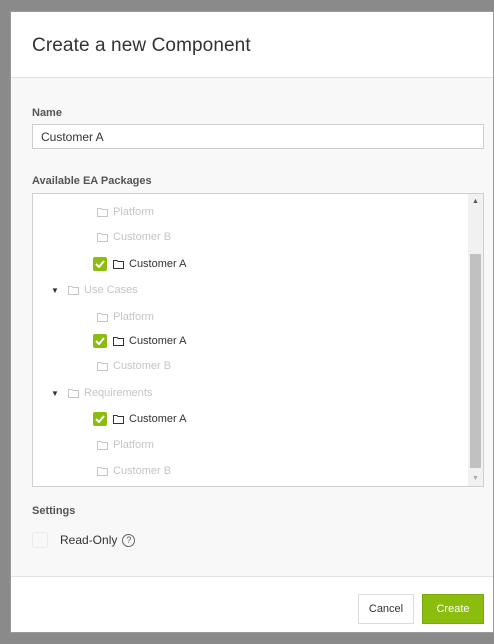  Describe the element at coordinates (475, 201) in the screenshot. I see `scroll-up-arrow-icon: ▲` at that location.